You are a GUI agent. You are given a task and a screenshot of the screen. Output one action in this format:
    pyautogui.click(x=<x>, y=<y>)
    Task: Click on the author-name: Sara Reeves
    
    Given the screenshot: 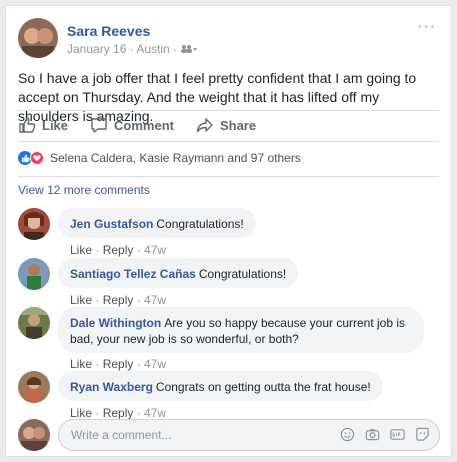 What is the action you would take?
    pyautogui.click(x=108, y=31)
    